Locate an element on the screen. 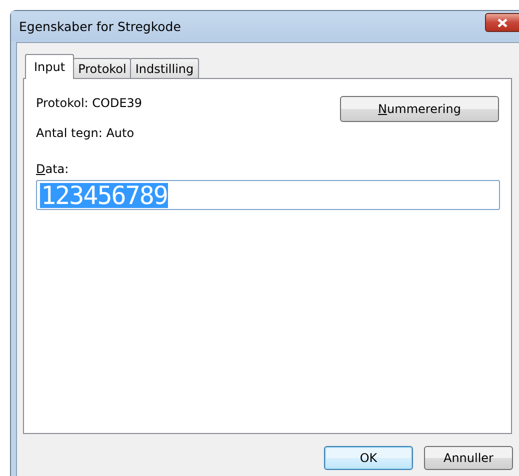 This screenshot has height=476, width=519. window-title: Egenskaber for Stregkode is located at coordinates (100, 26).